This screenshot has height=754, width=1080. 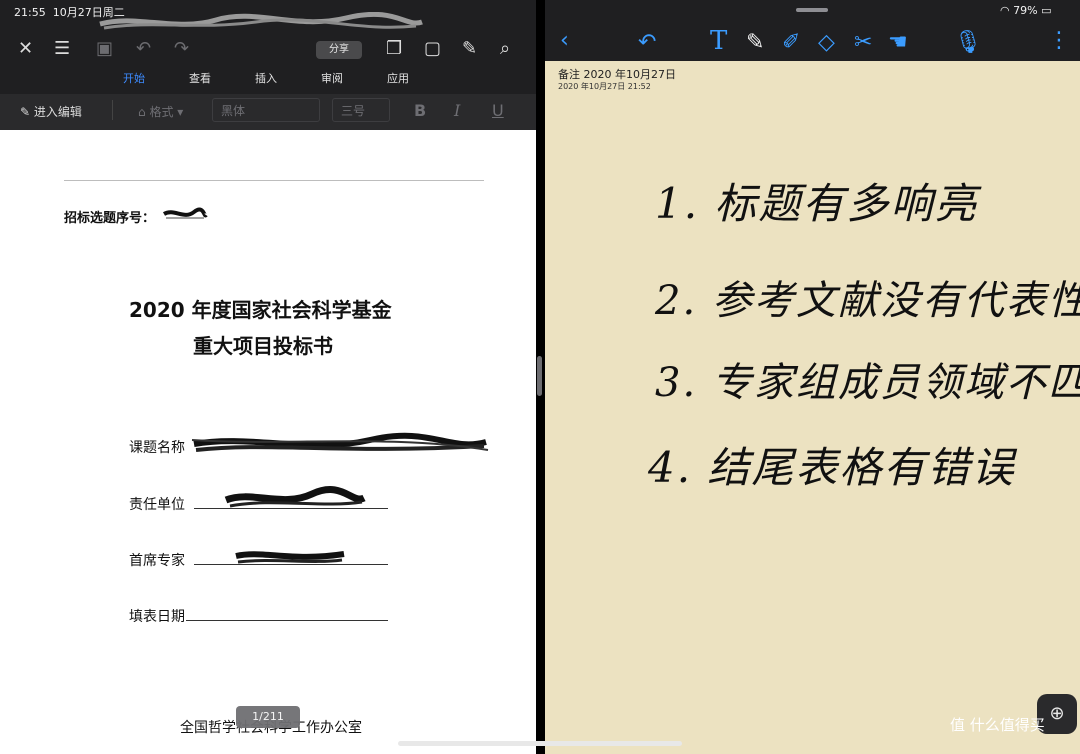 What do you see at coordinates (185, 213) in the screenshot?
I see `redacted-serial` at bounding box center [185, 213].